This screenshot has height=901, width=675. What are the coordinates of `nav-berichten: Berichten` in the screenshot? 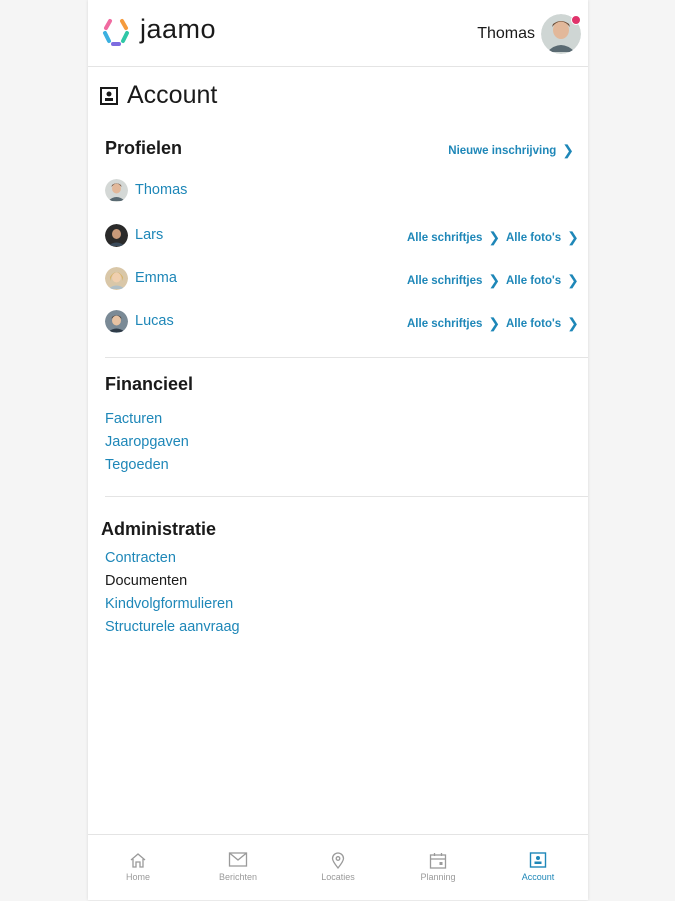 It's located at (238, 868).